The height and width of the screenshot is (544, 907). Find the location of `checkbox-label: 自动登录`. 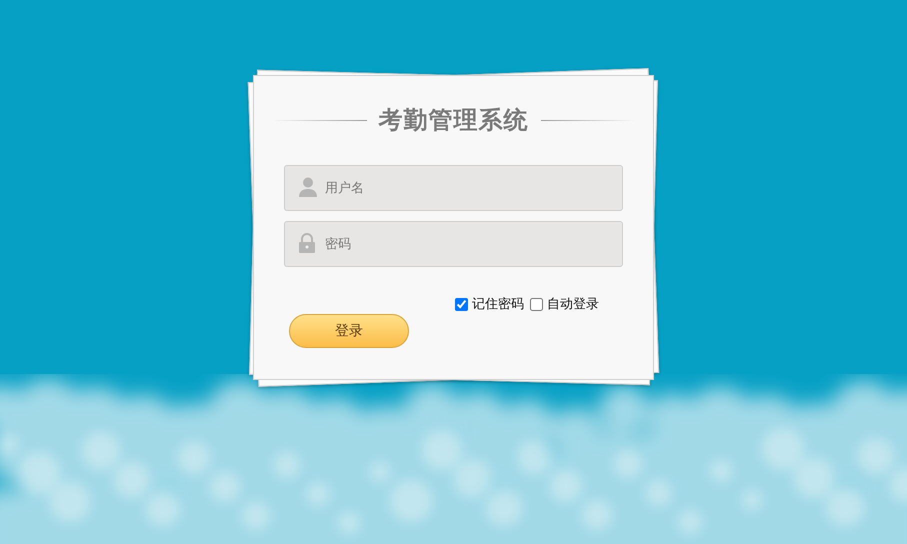

checkbox-label: 自动登录 is located at coordinates (573, 304).